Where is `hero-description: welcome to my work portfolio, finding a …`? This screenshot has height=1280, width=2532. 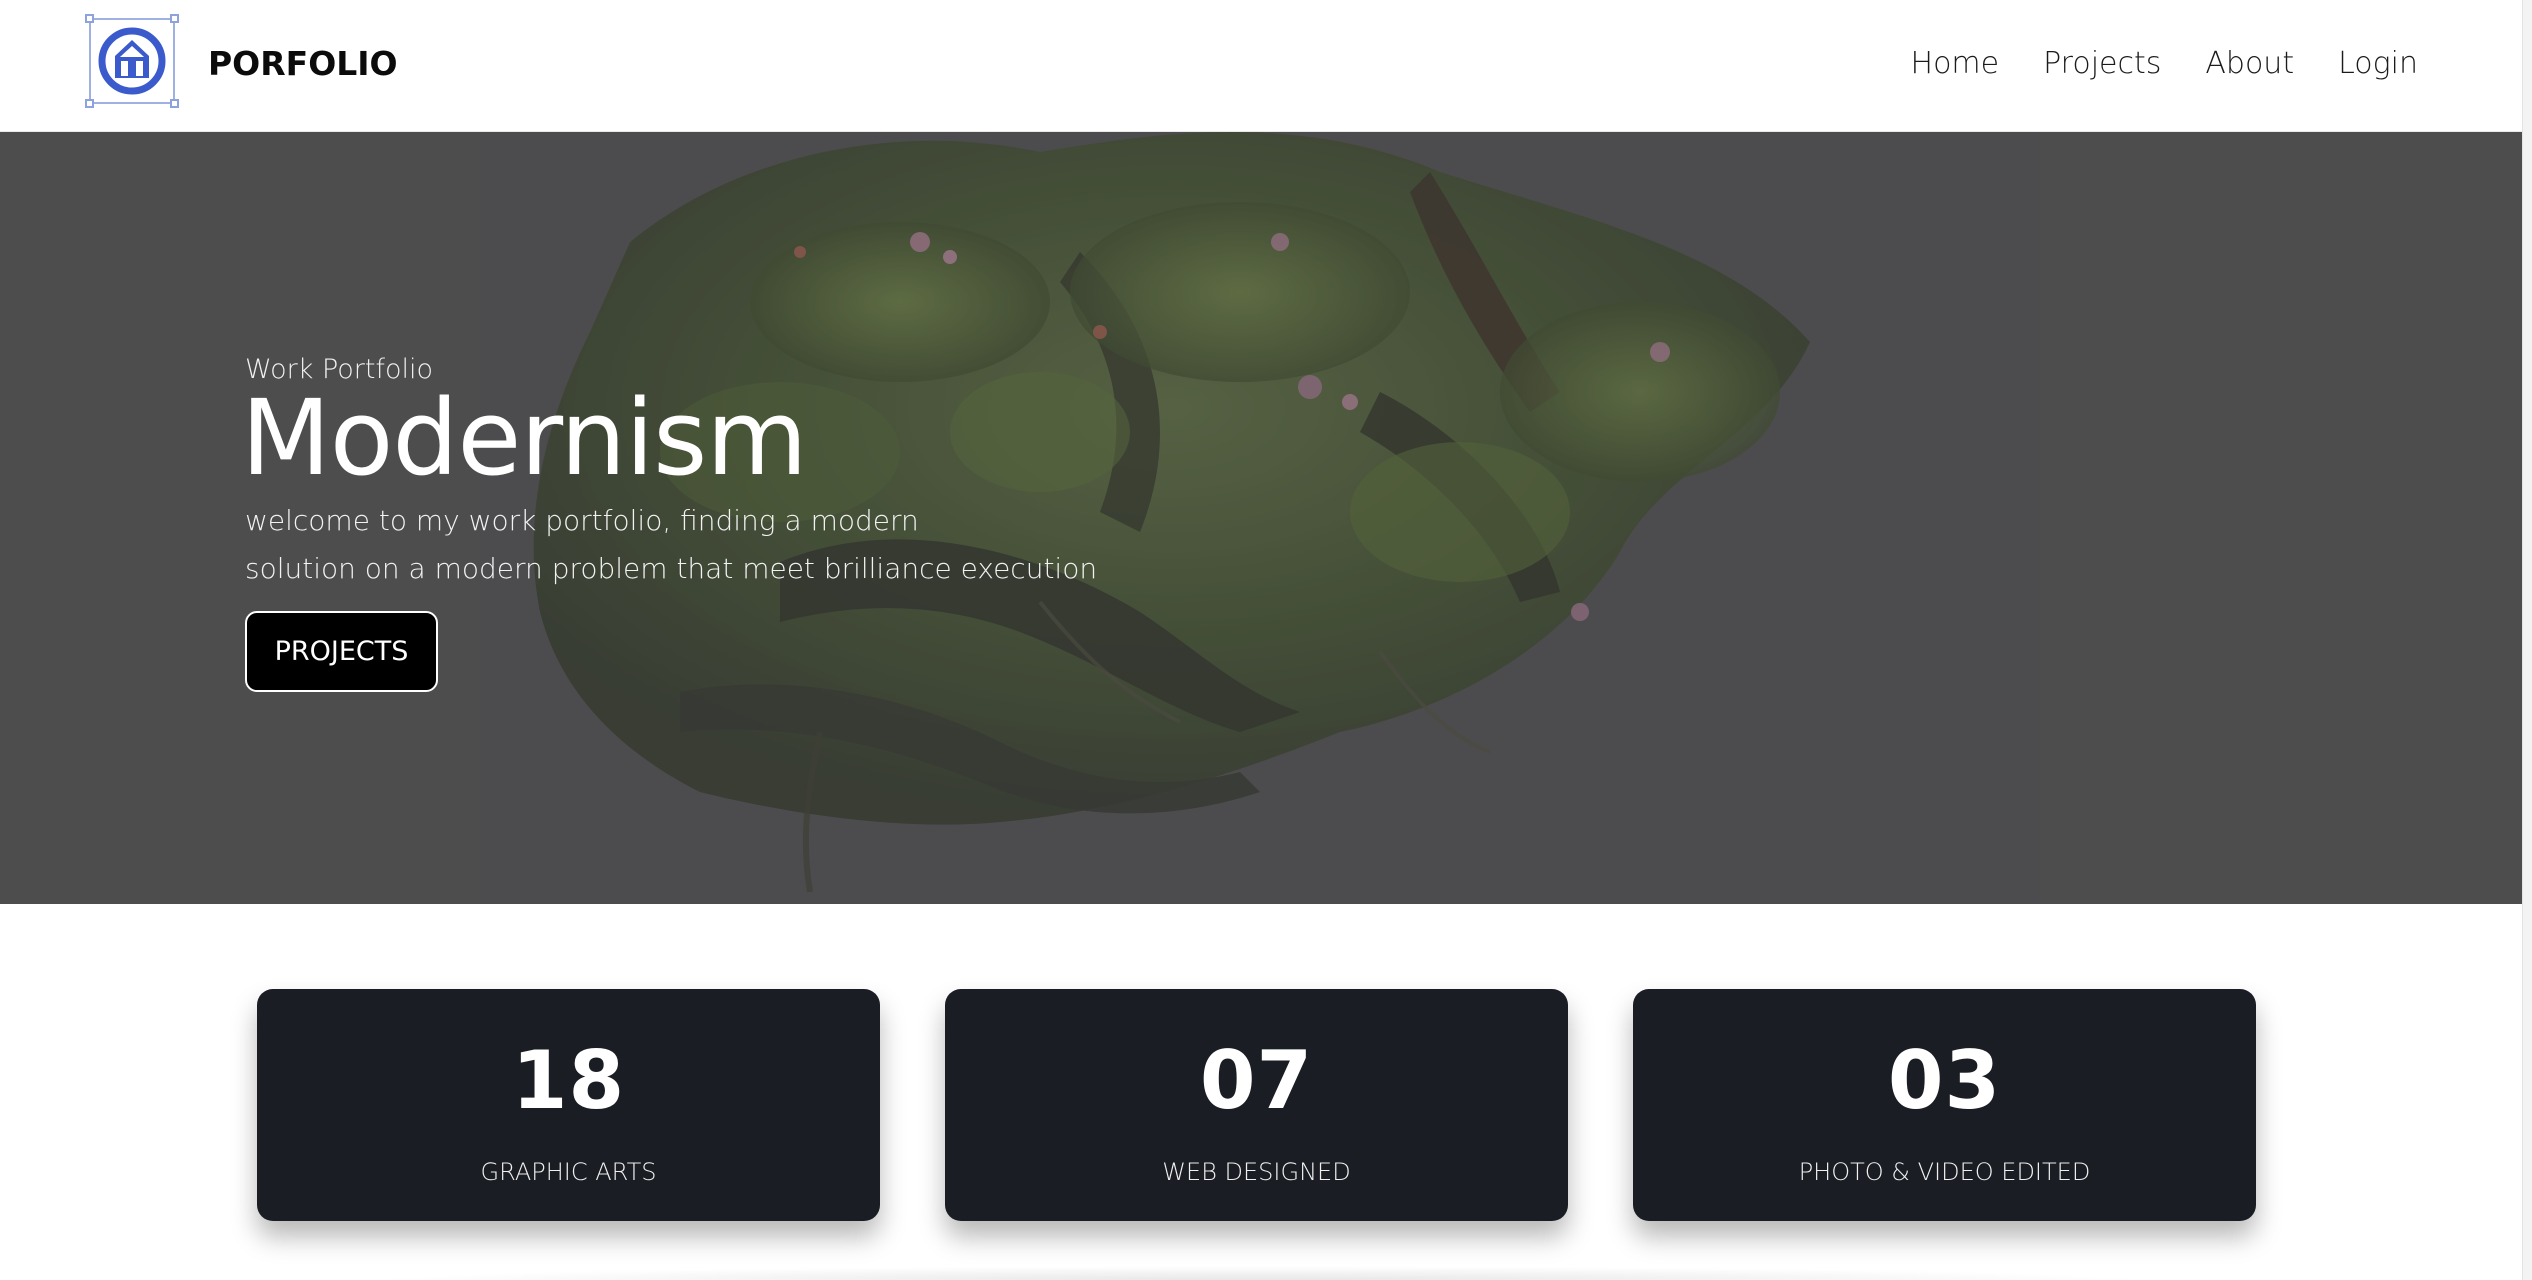 hero-description: welcome to my work portfolio, finding a … is located at coordinates (695, 545).